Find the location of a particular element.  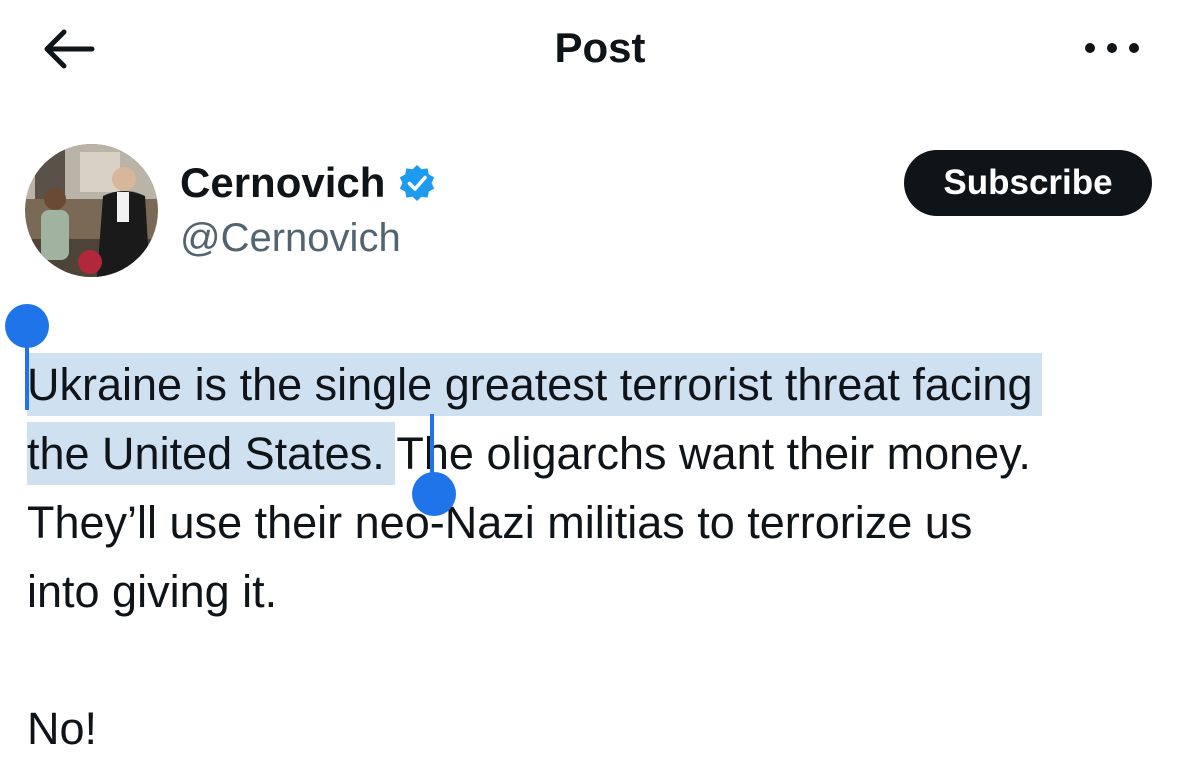

selected-text: the United States. is located at coordinates (211, 453).